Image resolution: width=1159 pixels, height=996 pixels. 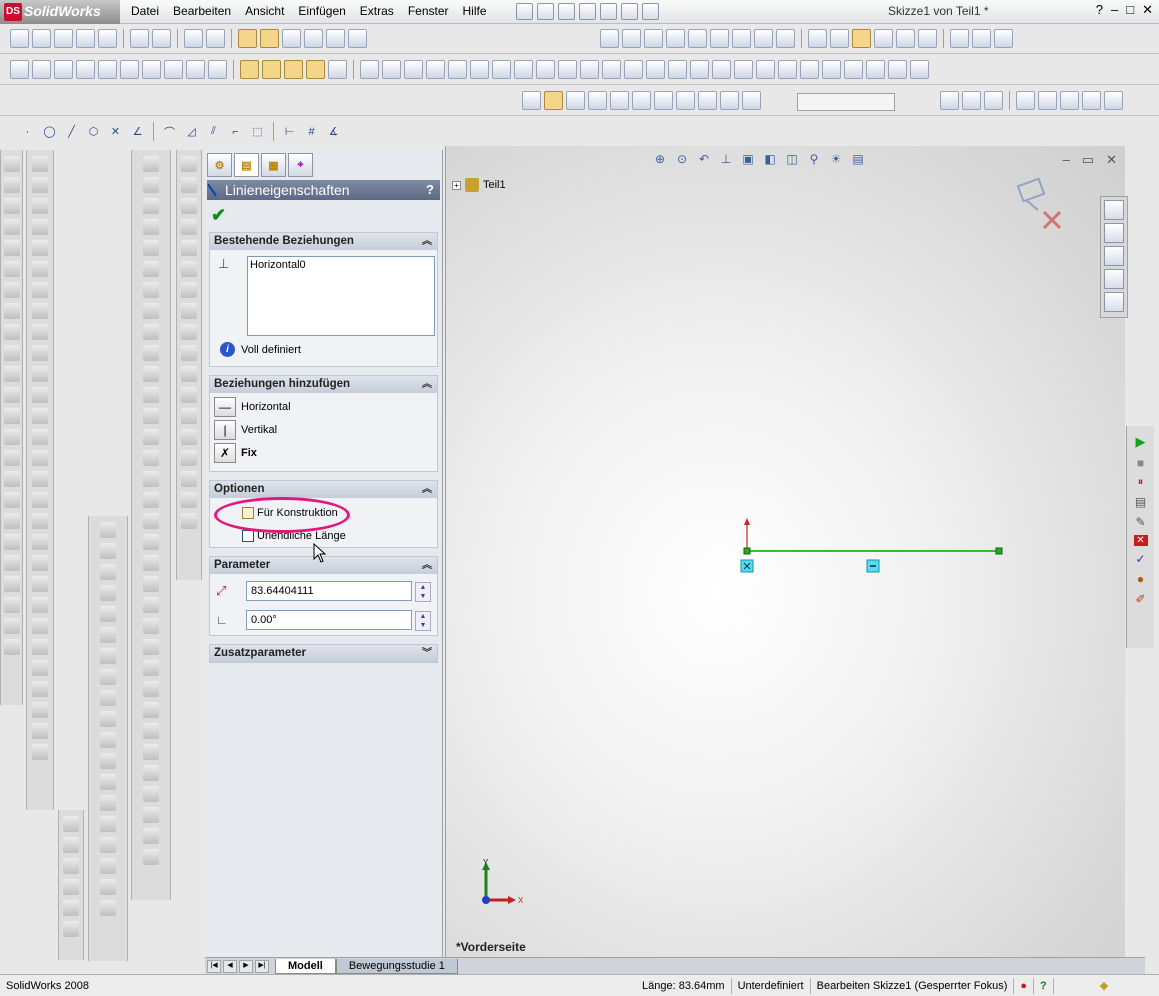 I want to click on section-view-icon, so click(x=959, y=38).